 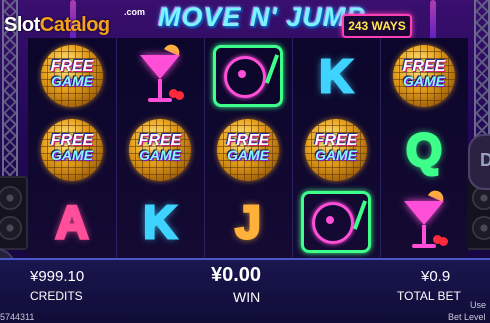 What do you see at coordinates (433, 20) in the screenshot?
I see `stage-light` at bounding box center [433, 20].